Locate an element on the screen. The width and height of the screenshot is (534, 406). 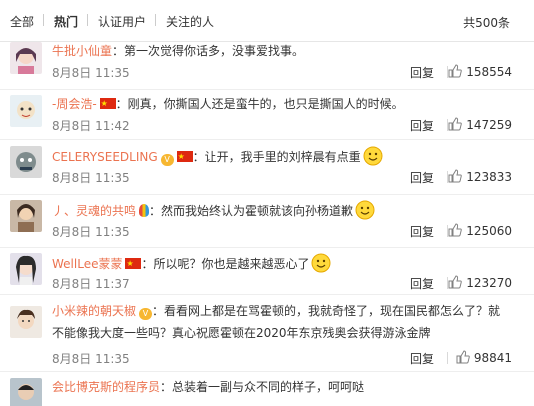
comment-content: 牛批小仙童：第一次觉得你话多，没事爱找事。 is located at coordinates (282, 51).